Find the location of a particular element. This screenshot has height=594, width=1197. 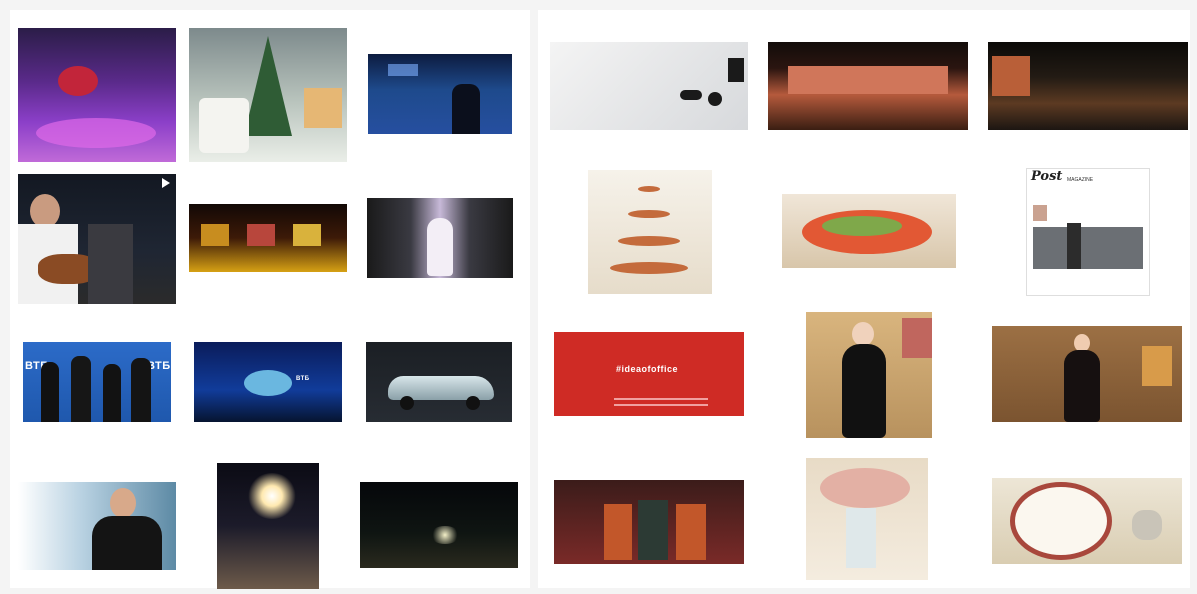

night-garden-photo is located at coordinates (439, 525).